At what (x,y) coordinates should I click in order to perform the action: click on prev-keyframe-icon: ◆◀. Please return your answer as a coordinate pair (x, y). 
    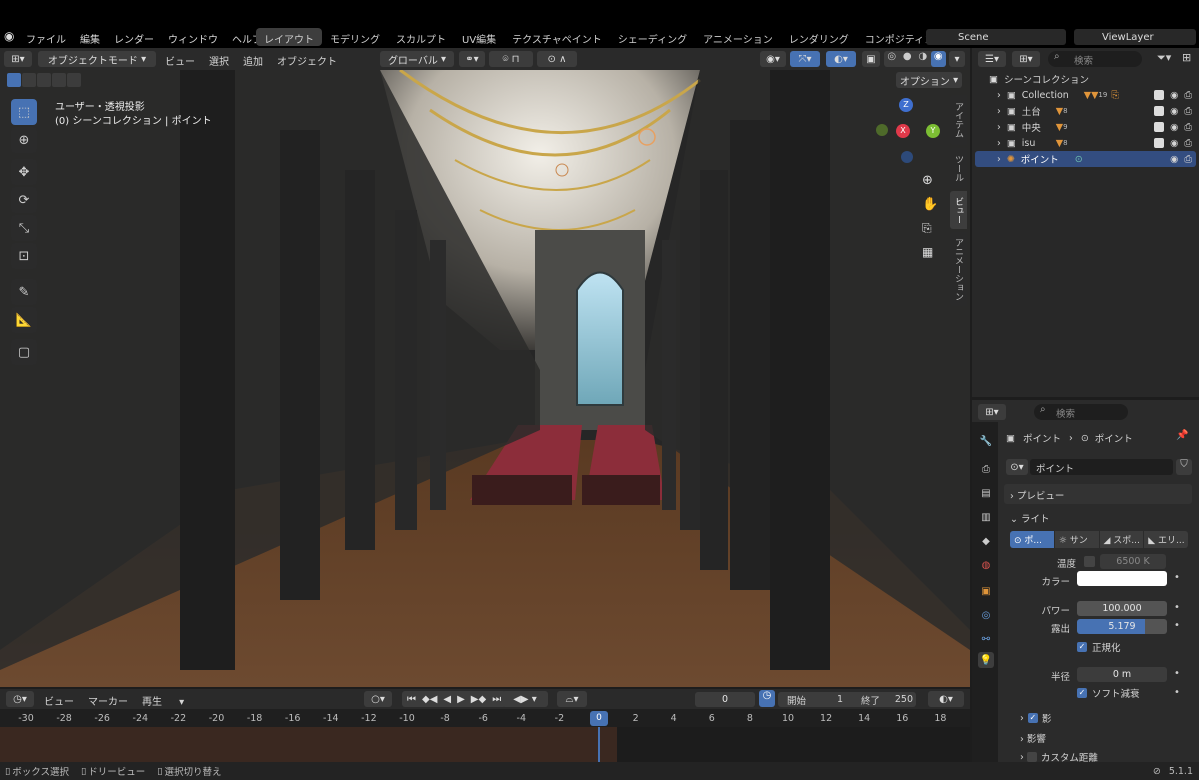
    Looking at the image, I should click on (429, 699).